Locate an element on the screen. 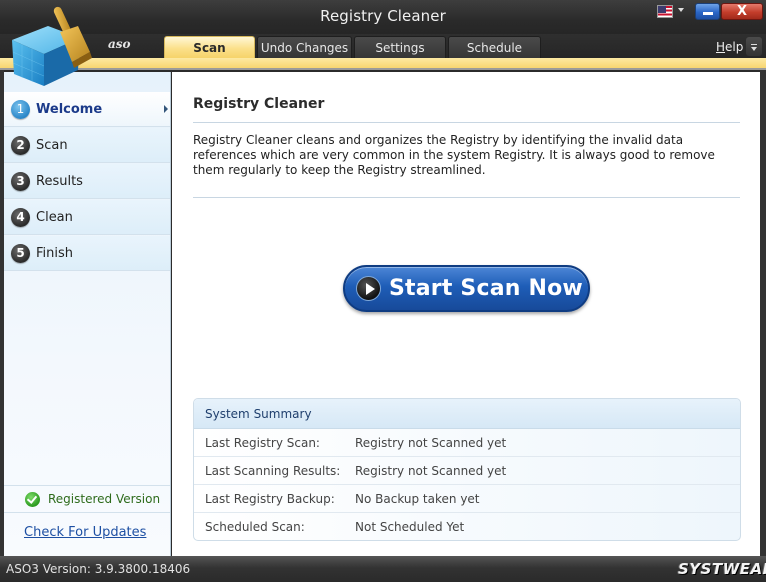 Image resolution: width=766 pixels, height=582 pixels. step-label: Results is located at coordinates (59, 181).